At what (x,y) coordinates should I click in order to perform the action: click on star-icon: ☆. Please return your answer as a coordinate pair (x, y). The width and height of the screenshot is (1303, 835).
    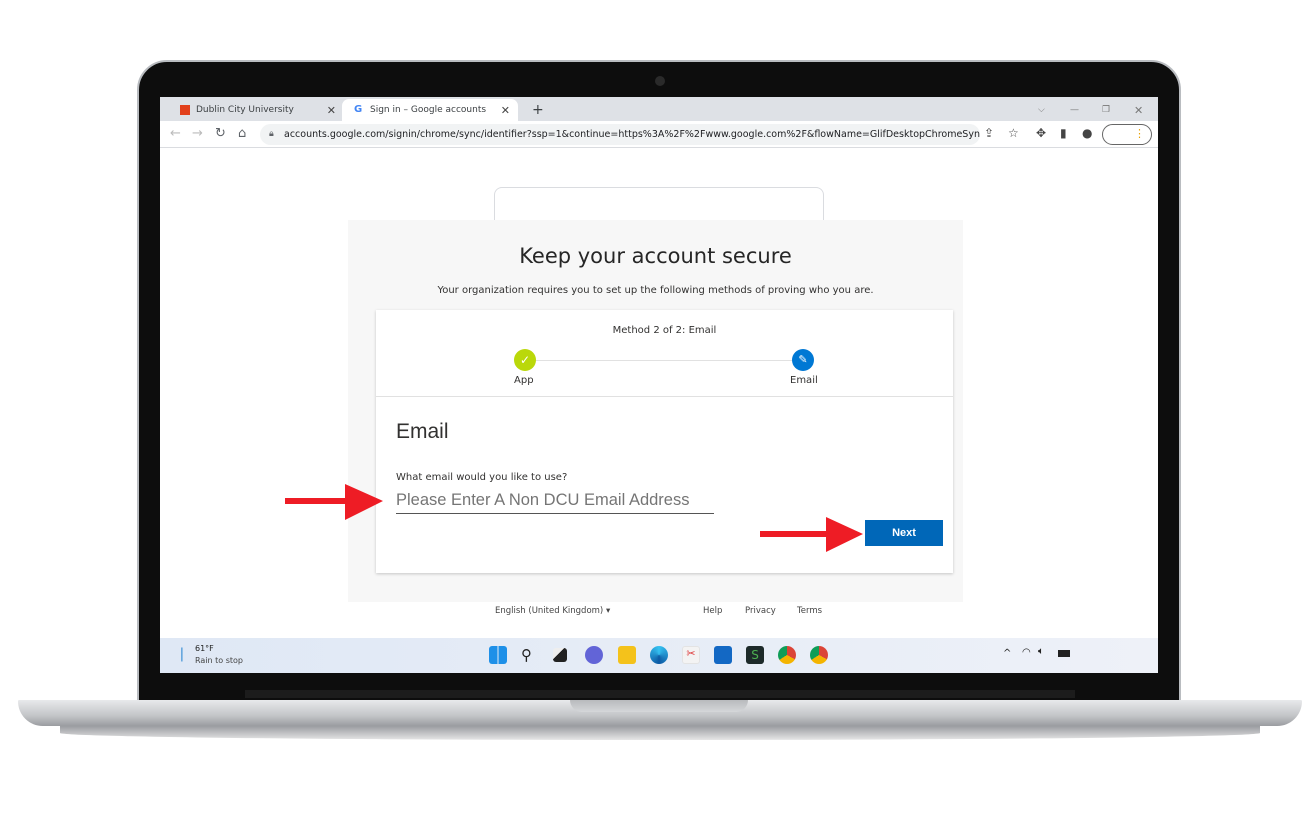
    Looking at the image, I should click on (1013, 133).